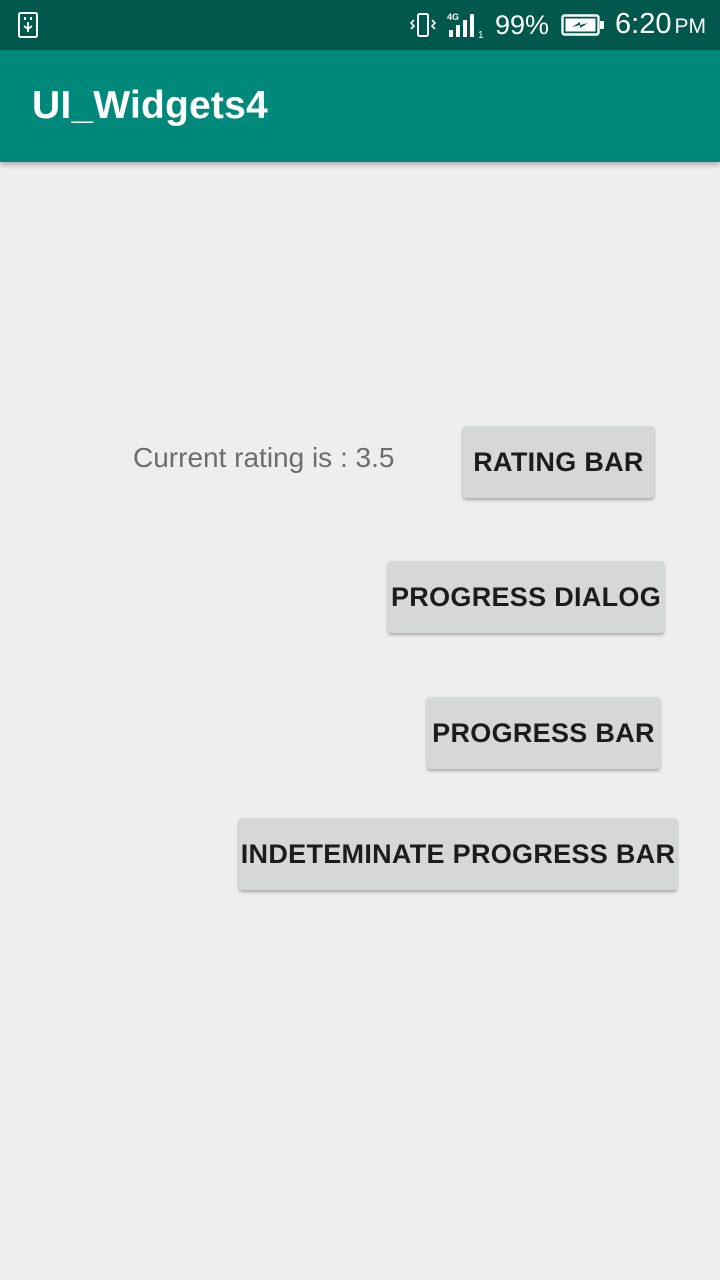 This screenshot has height=1280, width=720. I want to click on vibrate-icon, so click(423, 25).